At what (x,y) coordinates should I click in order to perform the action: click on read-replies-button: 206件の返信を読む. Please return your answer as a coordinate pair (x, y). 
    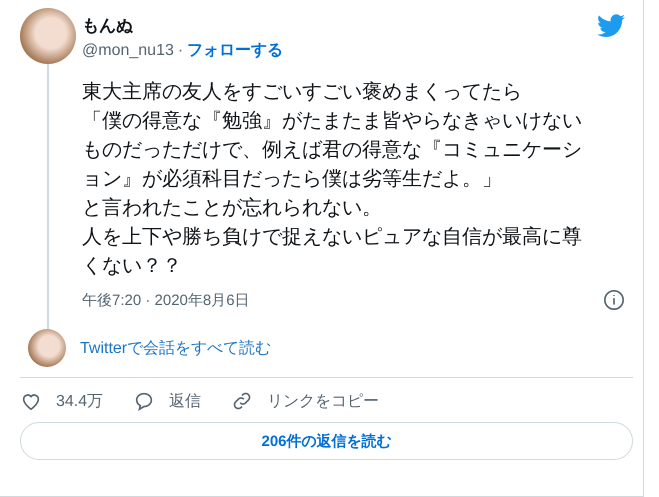
    Looking at the image, I should click on (326, 441).